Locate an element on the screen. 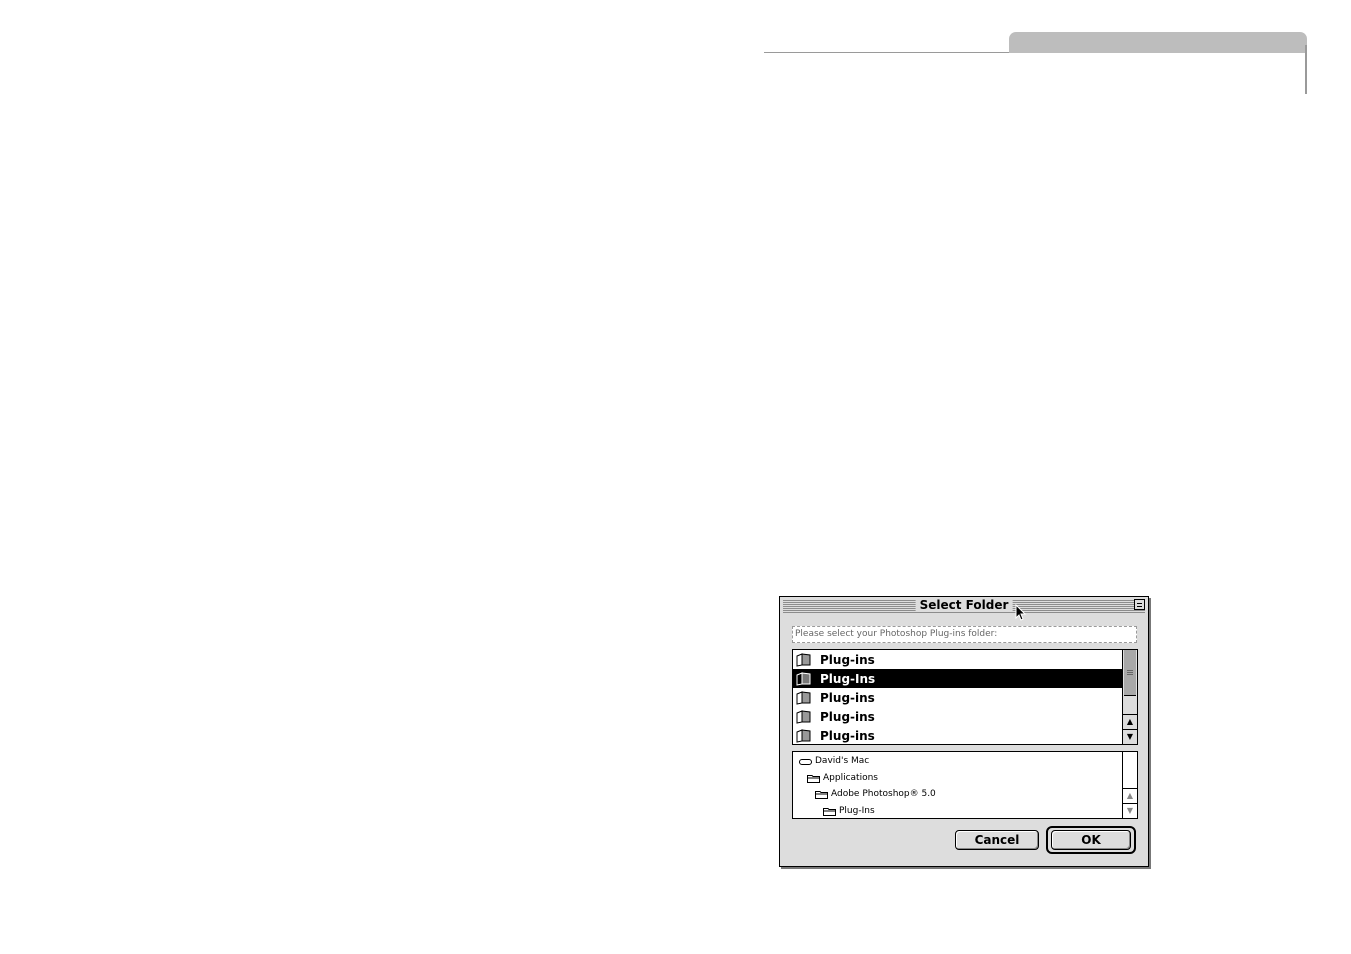 The width and height of the screenshot is (1351, 954). path-item: Adobe Photoshop® 5.0 is located at coordinates (875, 794).